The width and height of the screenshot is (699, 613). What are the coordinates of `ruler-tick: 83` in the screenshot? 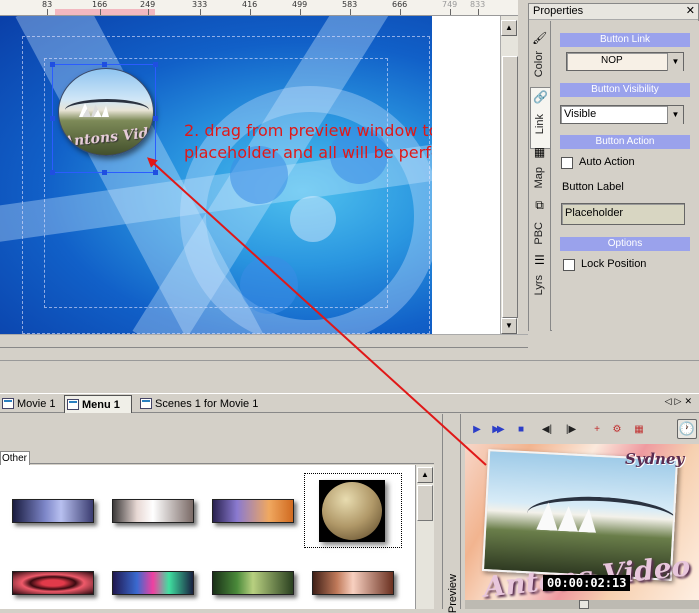 It's located at (47, 7).